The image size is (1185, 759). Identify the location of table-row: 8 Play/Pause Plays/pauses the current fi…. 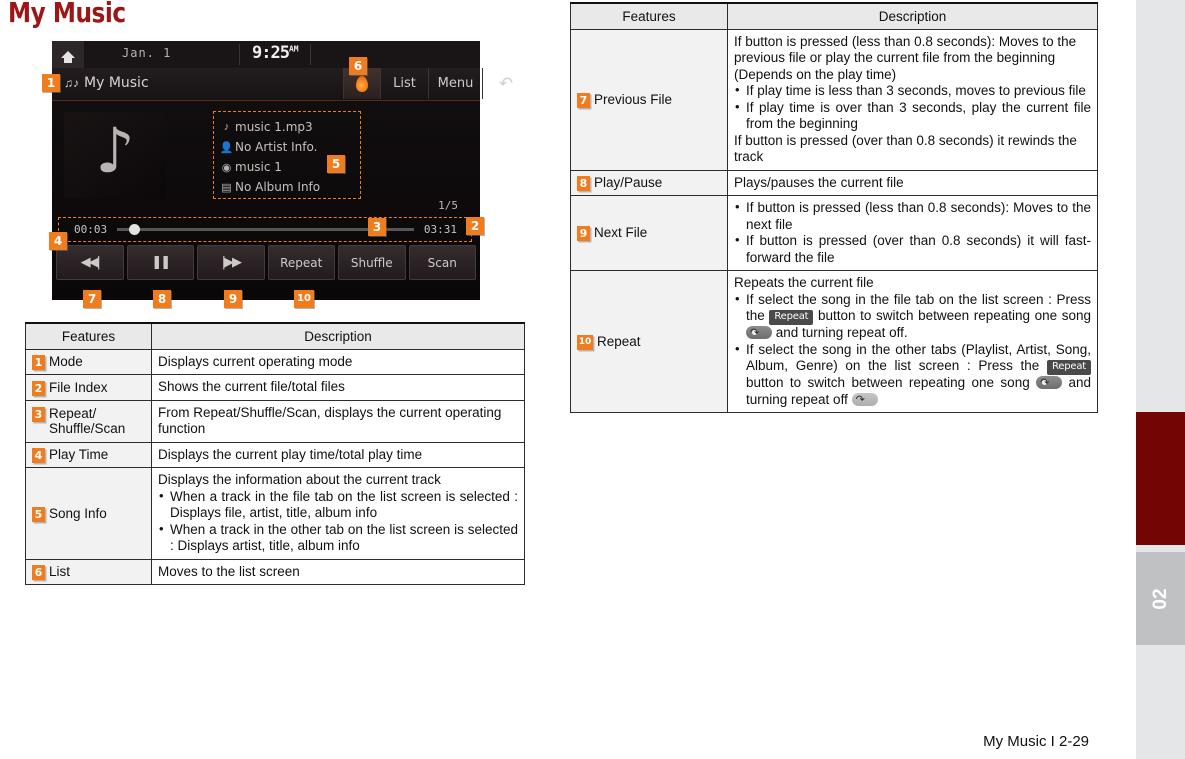
(834, 183).